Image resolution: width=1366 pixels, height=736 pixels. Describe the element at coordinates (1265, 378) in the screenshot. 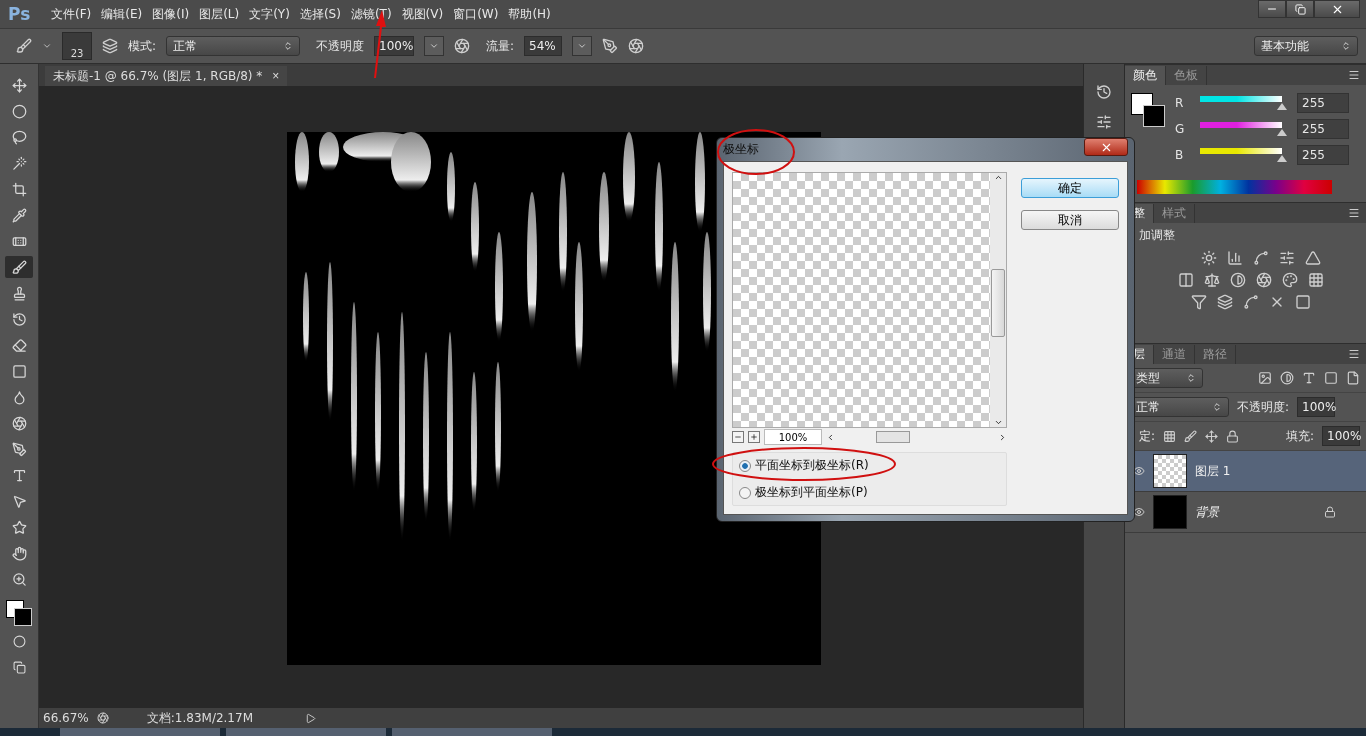

I see `image-filter-icon` at that location.